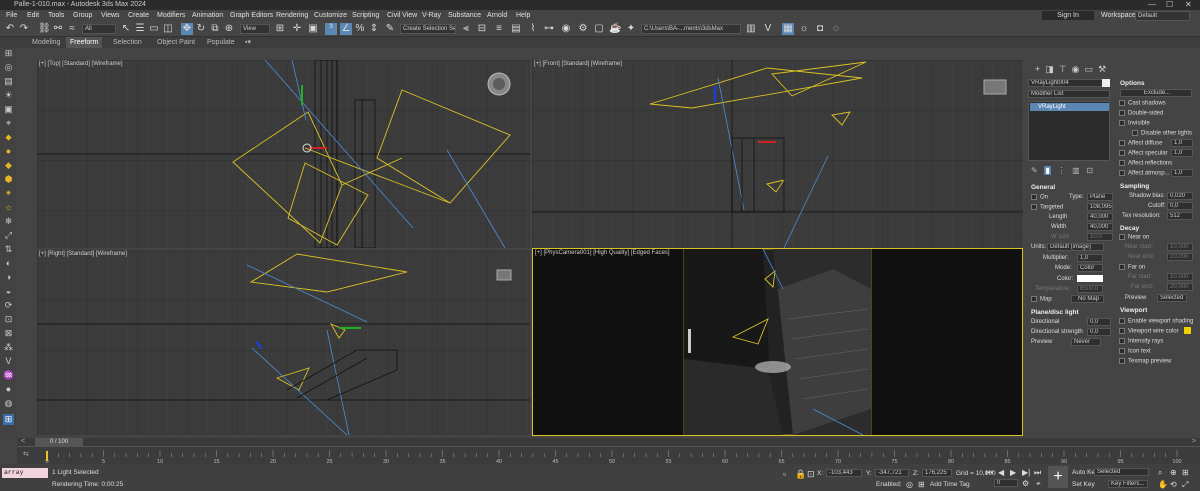 The width and height of the screenshot is (1200, 491). I want to click on temperature-field: 6500,0, so click(1090, 289).